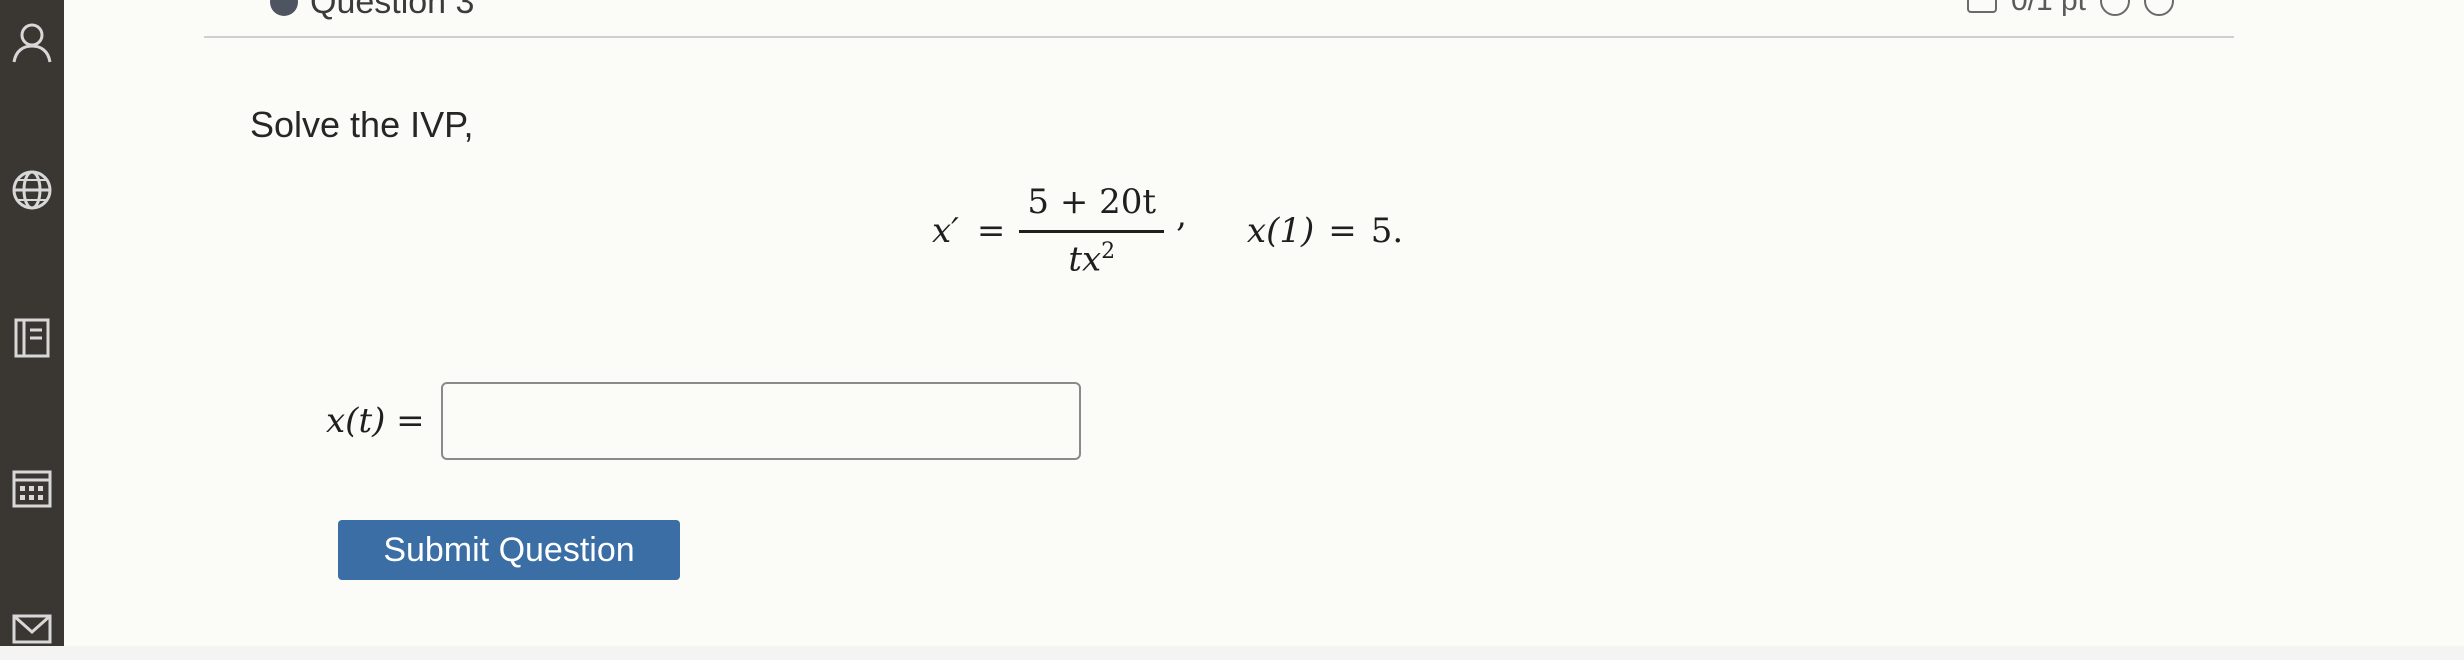 This screenshot has width=2464, height=660. I want to click on equation-fraction: 5 + 20t tx2, so click(1092, 231).